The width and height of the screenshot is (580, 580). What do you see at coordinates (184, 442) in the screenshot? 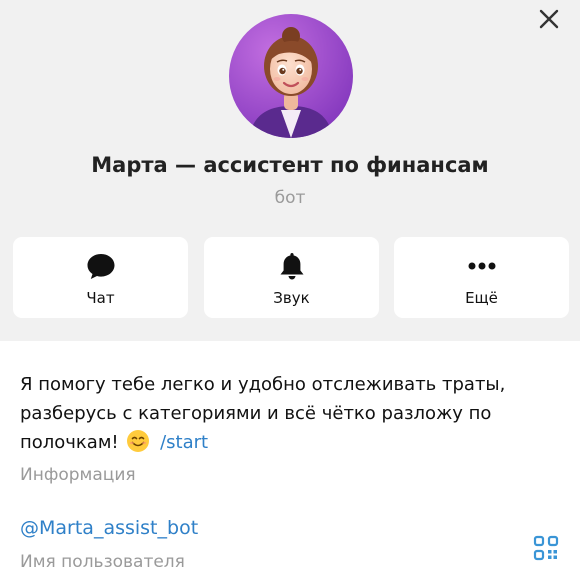
I see `start-command-link: /start` at bounding box center [184, 442].